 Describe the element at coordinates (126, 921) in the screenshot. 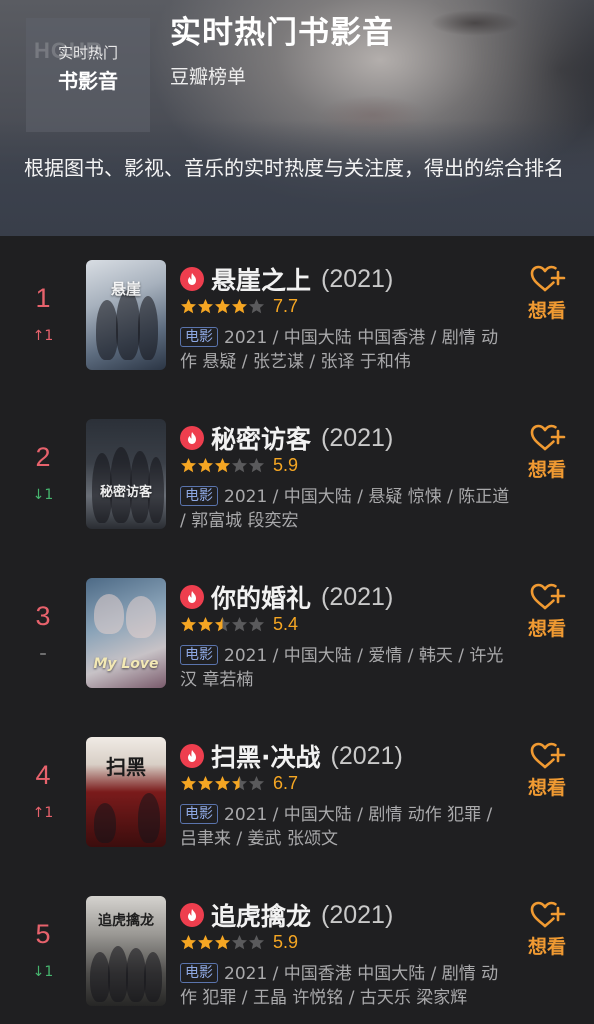

I see `poster-title: 追虎擒龙` at that location.